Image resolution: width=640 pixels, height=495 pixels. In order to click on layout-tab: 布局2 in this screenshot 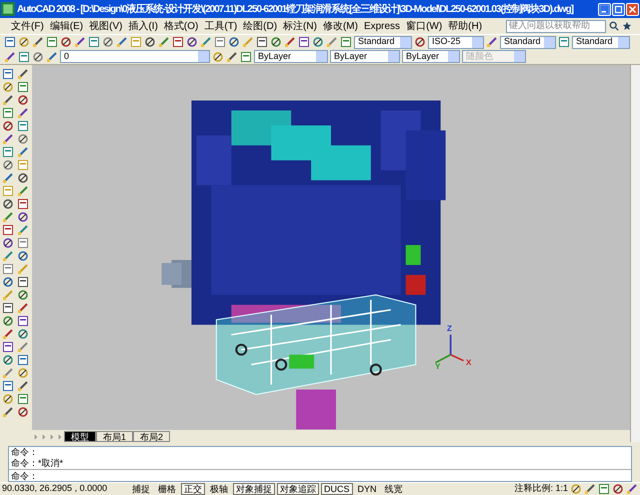, I will do `click(151, 436)`.